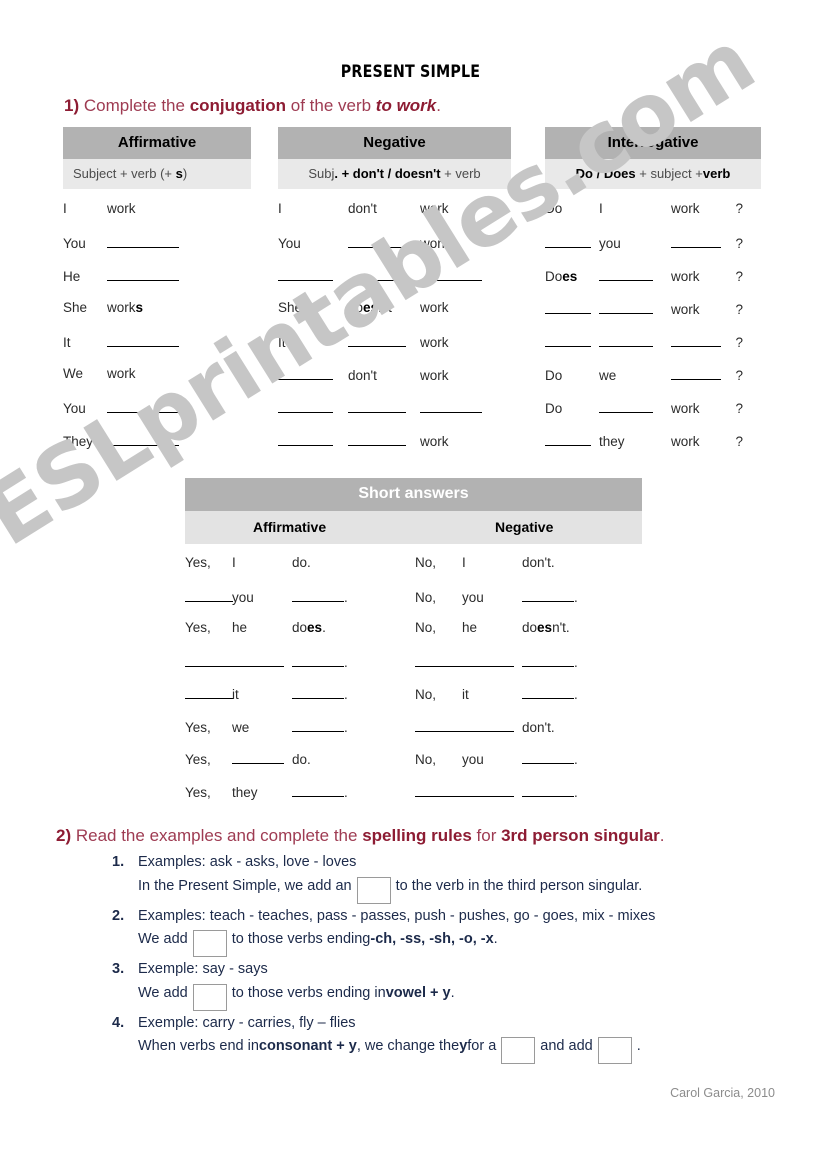 This screenshot has width=821, height=1169. What do you see at coordinates (362, 375) in the screenshot?
I see `negative-auxiliary: don't` at bounding box center [362, 375].